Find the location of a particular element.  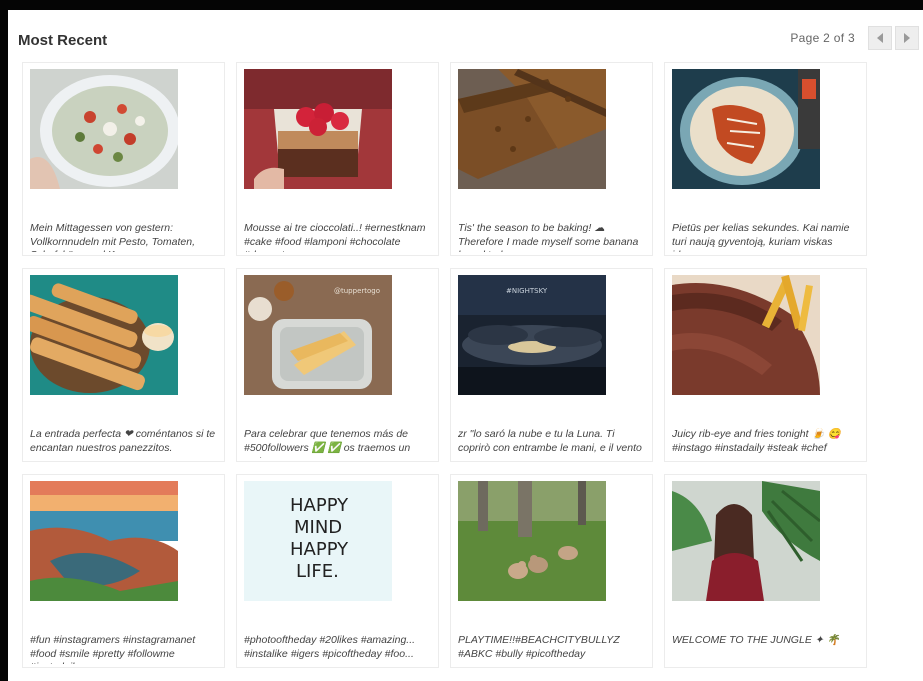

post-image-rocky-shore is located at coordinates (104, 541).